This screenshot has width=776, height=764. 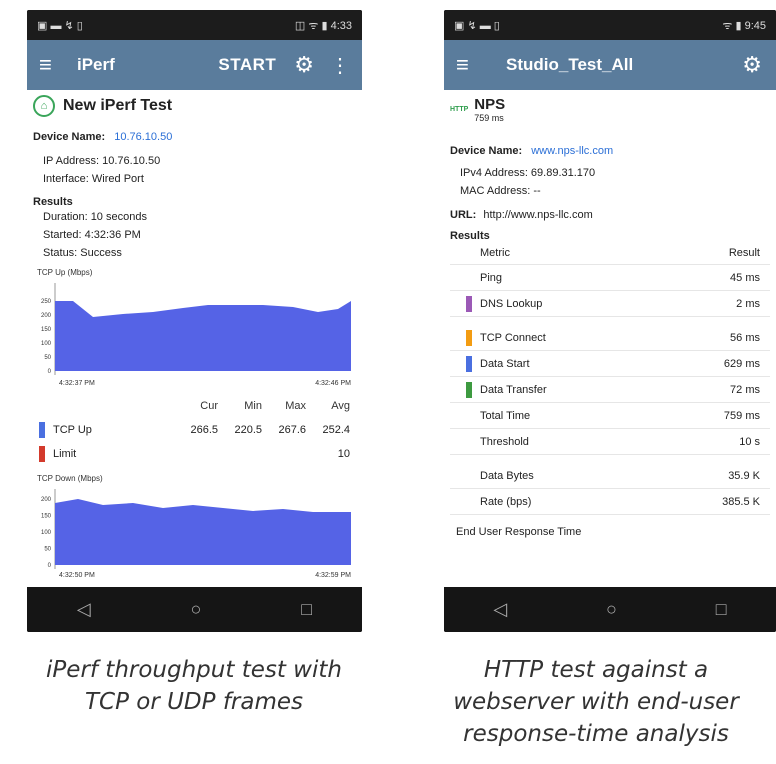 I want to click on metric-header: Metric, so click(x=495, y=253).